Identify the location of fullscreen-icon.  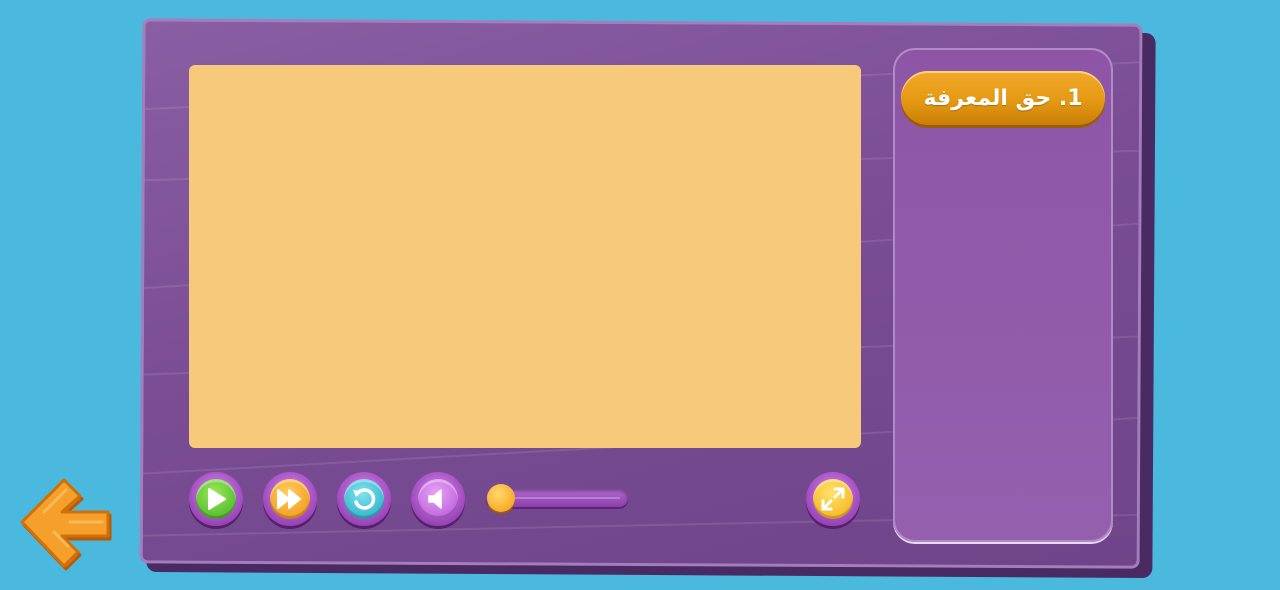
(833, 499).